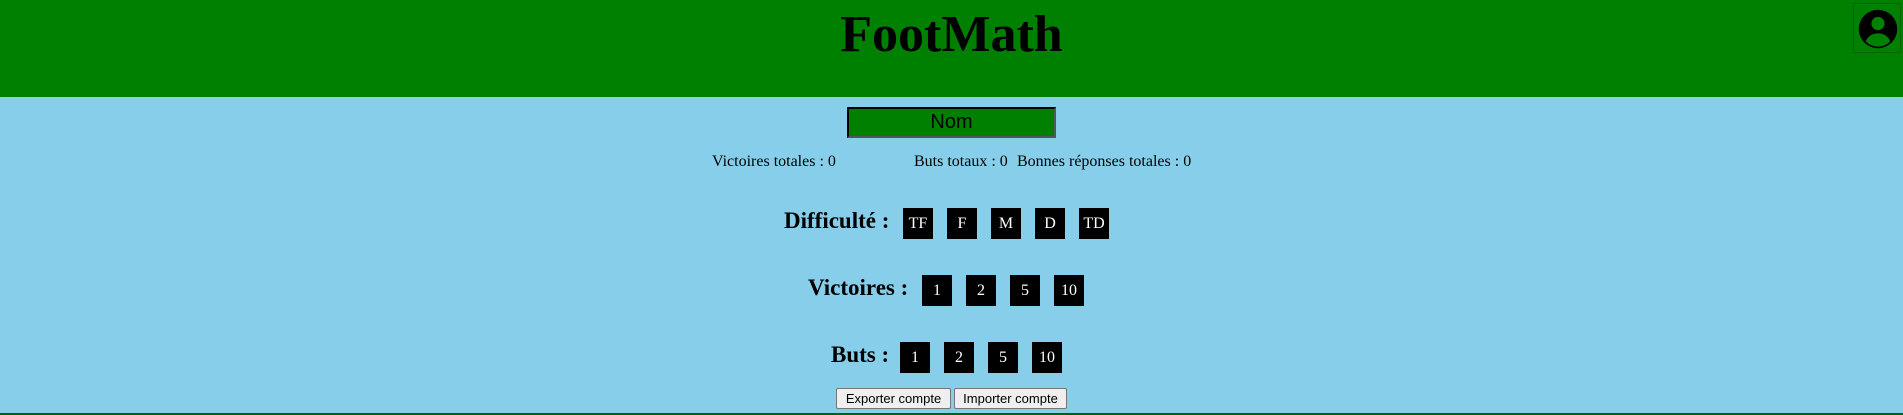 This screenshot has width=1903, height=415. What do you see at coordinates (837, 220) in the screenshot?
I see `difficulty-label: Difficulté :` at bounding box center [837, 220].